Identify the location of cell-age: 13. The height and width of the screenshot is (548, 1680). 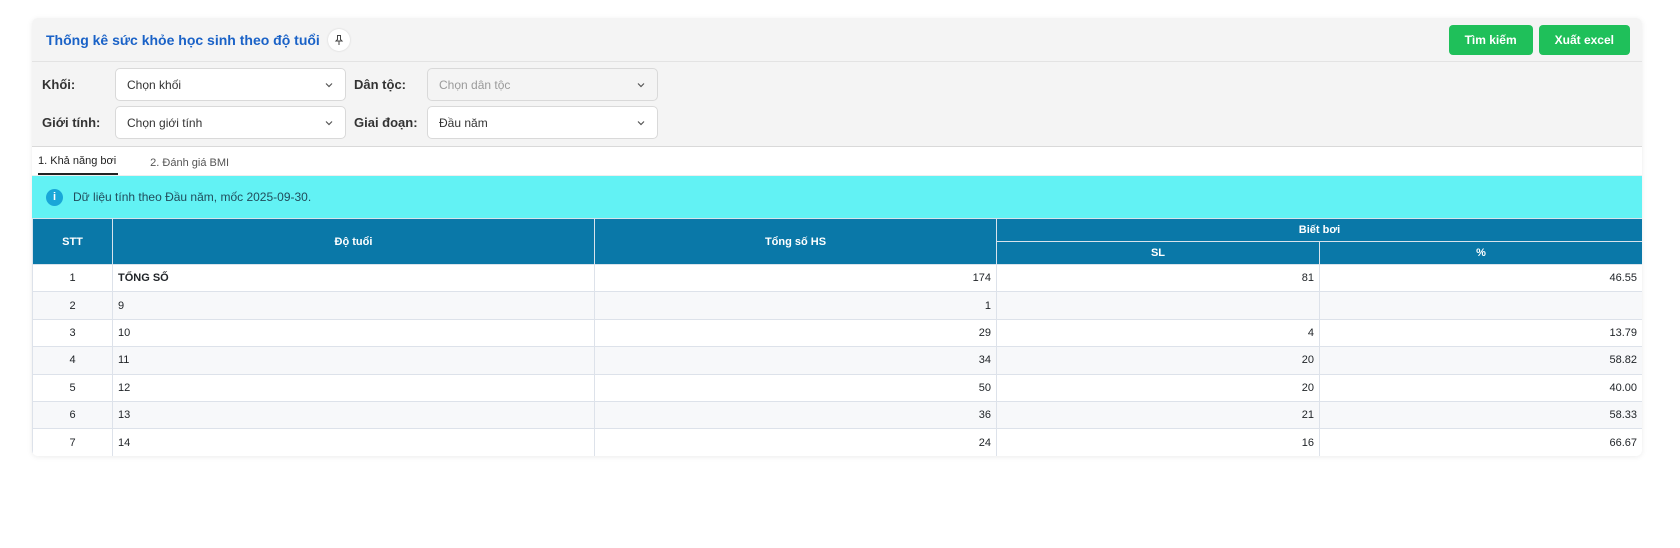
(353, 415).